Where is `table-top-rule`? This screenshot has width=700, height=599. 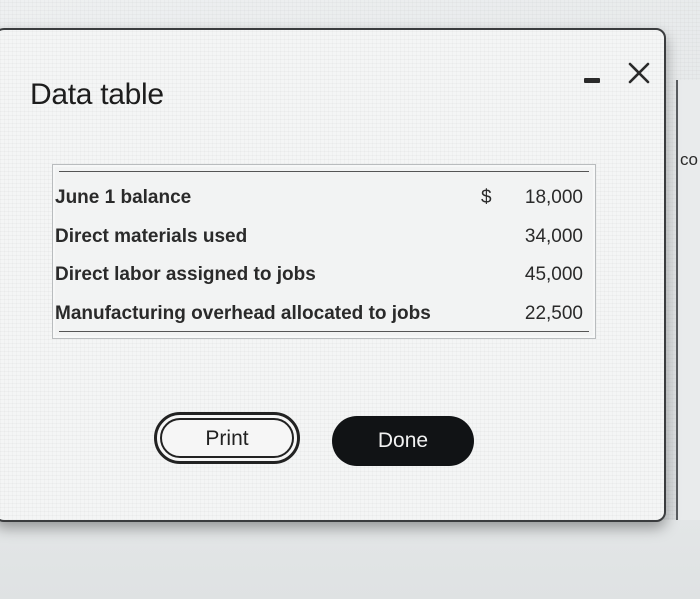
table-top-rule is located at coordinates (324, 171).